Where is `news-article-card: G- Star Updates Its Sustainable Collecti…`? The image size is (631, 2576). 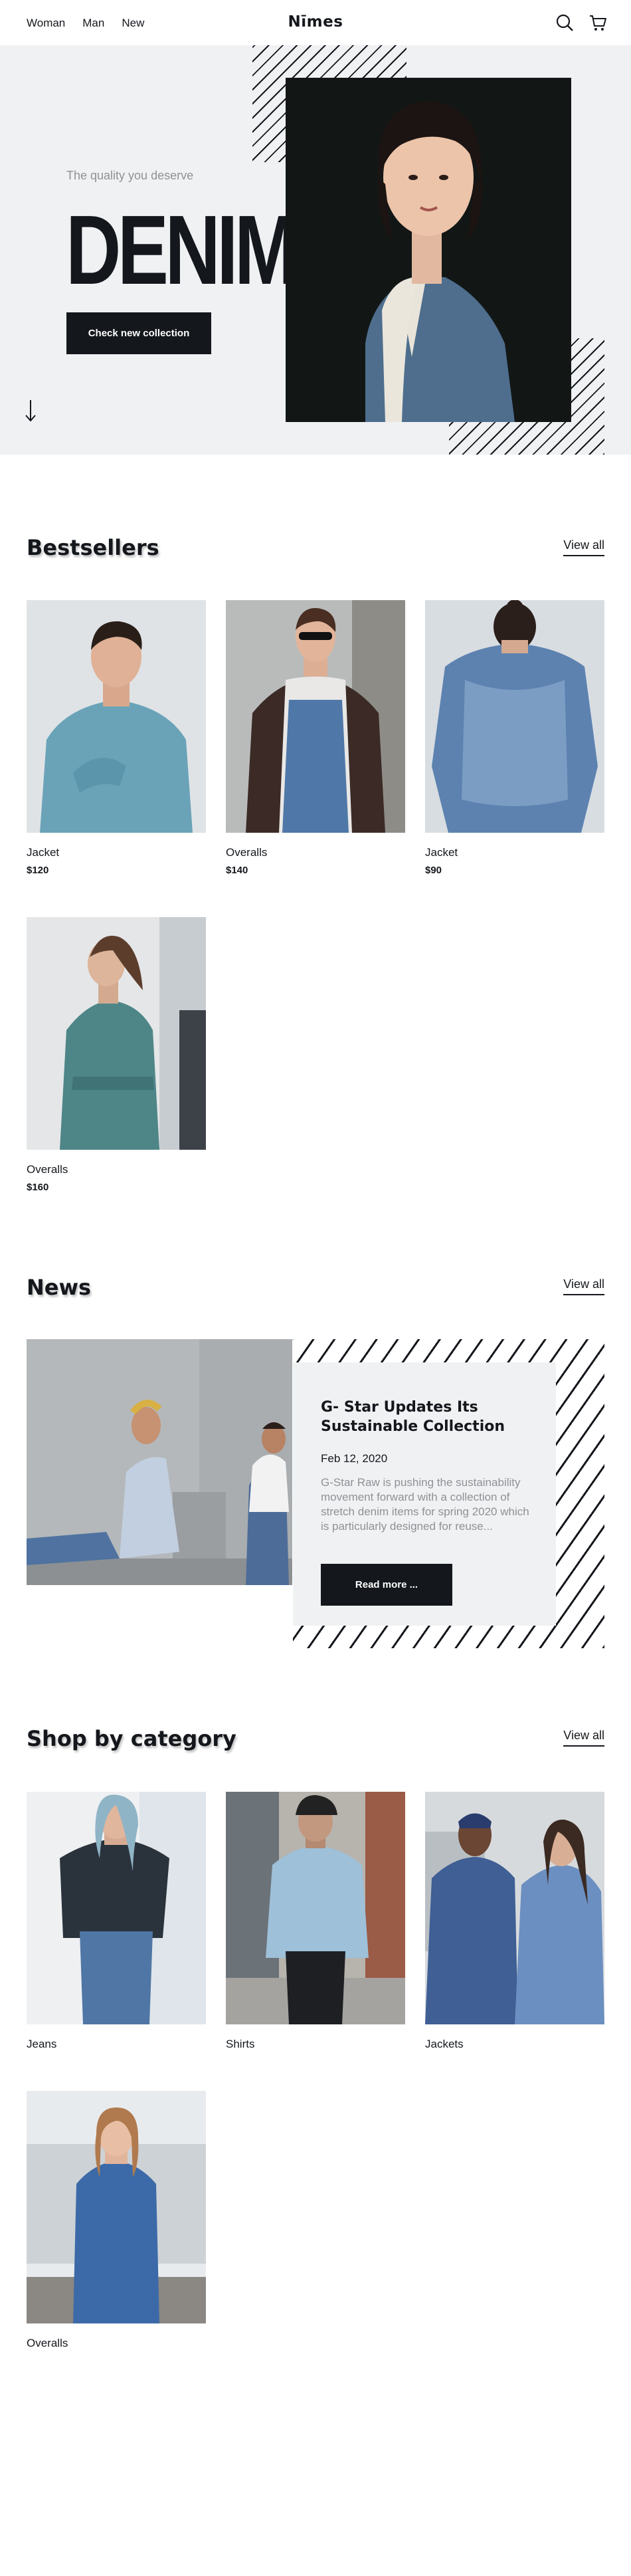
news-article-card: G- Star Updates Its Sustainable Collecti… is located at coordinates (425, 1494).